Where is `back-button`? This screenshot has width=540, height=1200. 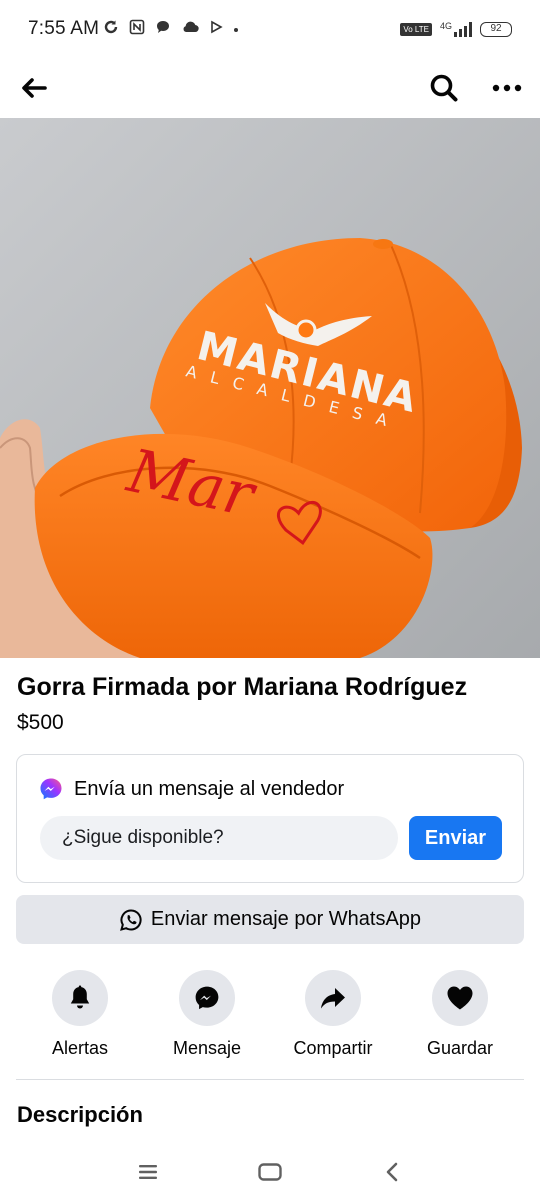
back-button is located at coordinates (34, 88).